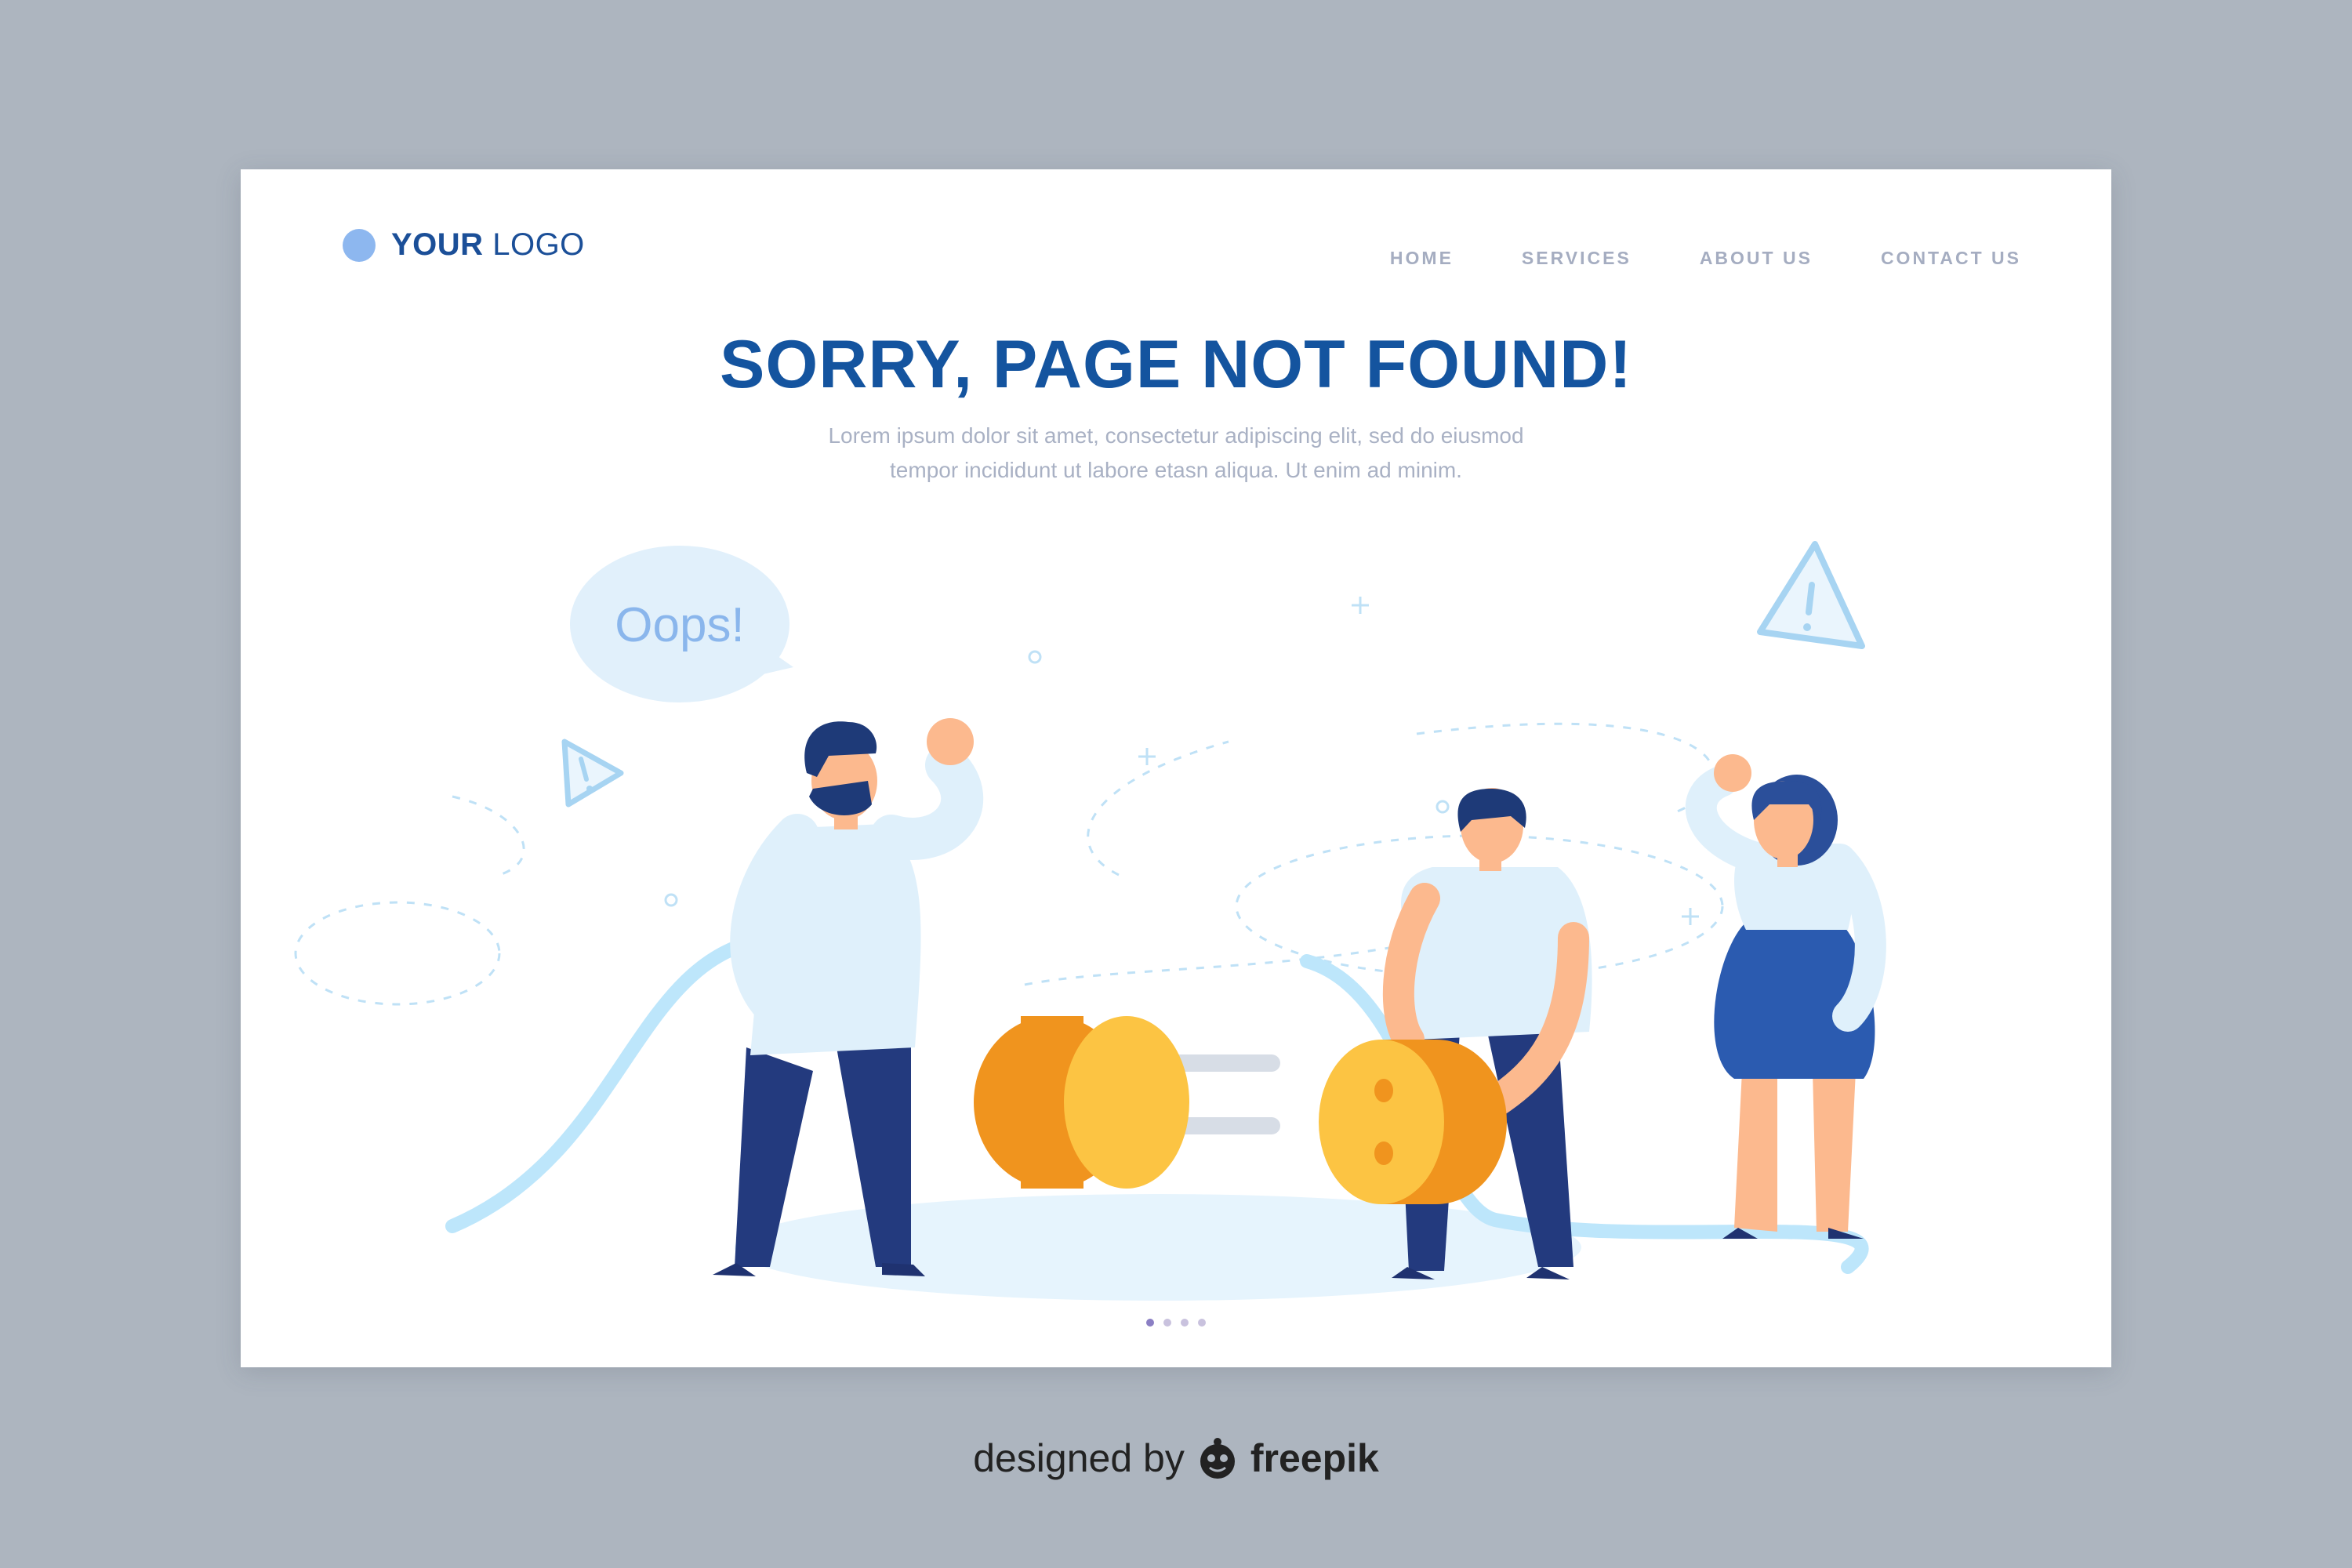 The image size is (2352, 1568). I want to click on woman-confused, so click(1786, 997).